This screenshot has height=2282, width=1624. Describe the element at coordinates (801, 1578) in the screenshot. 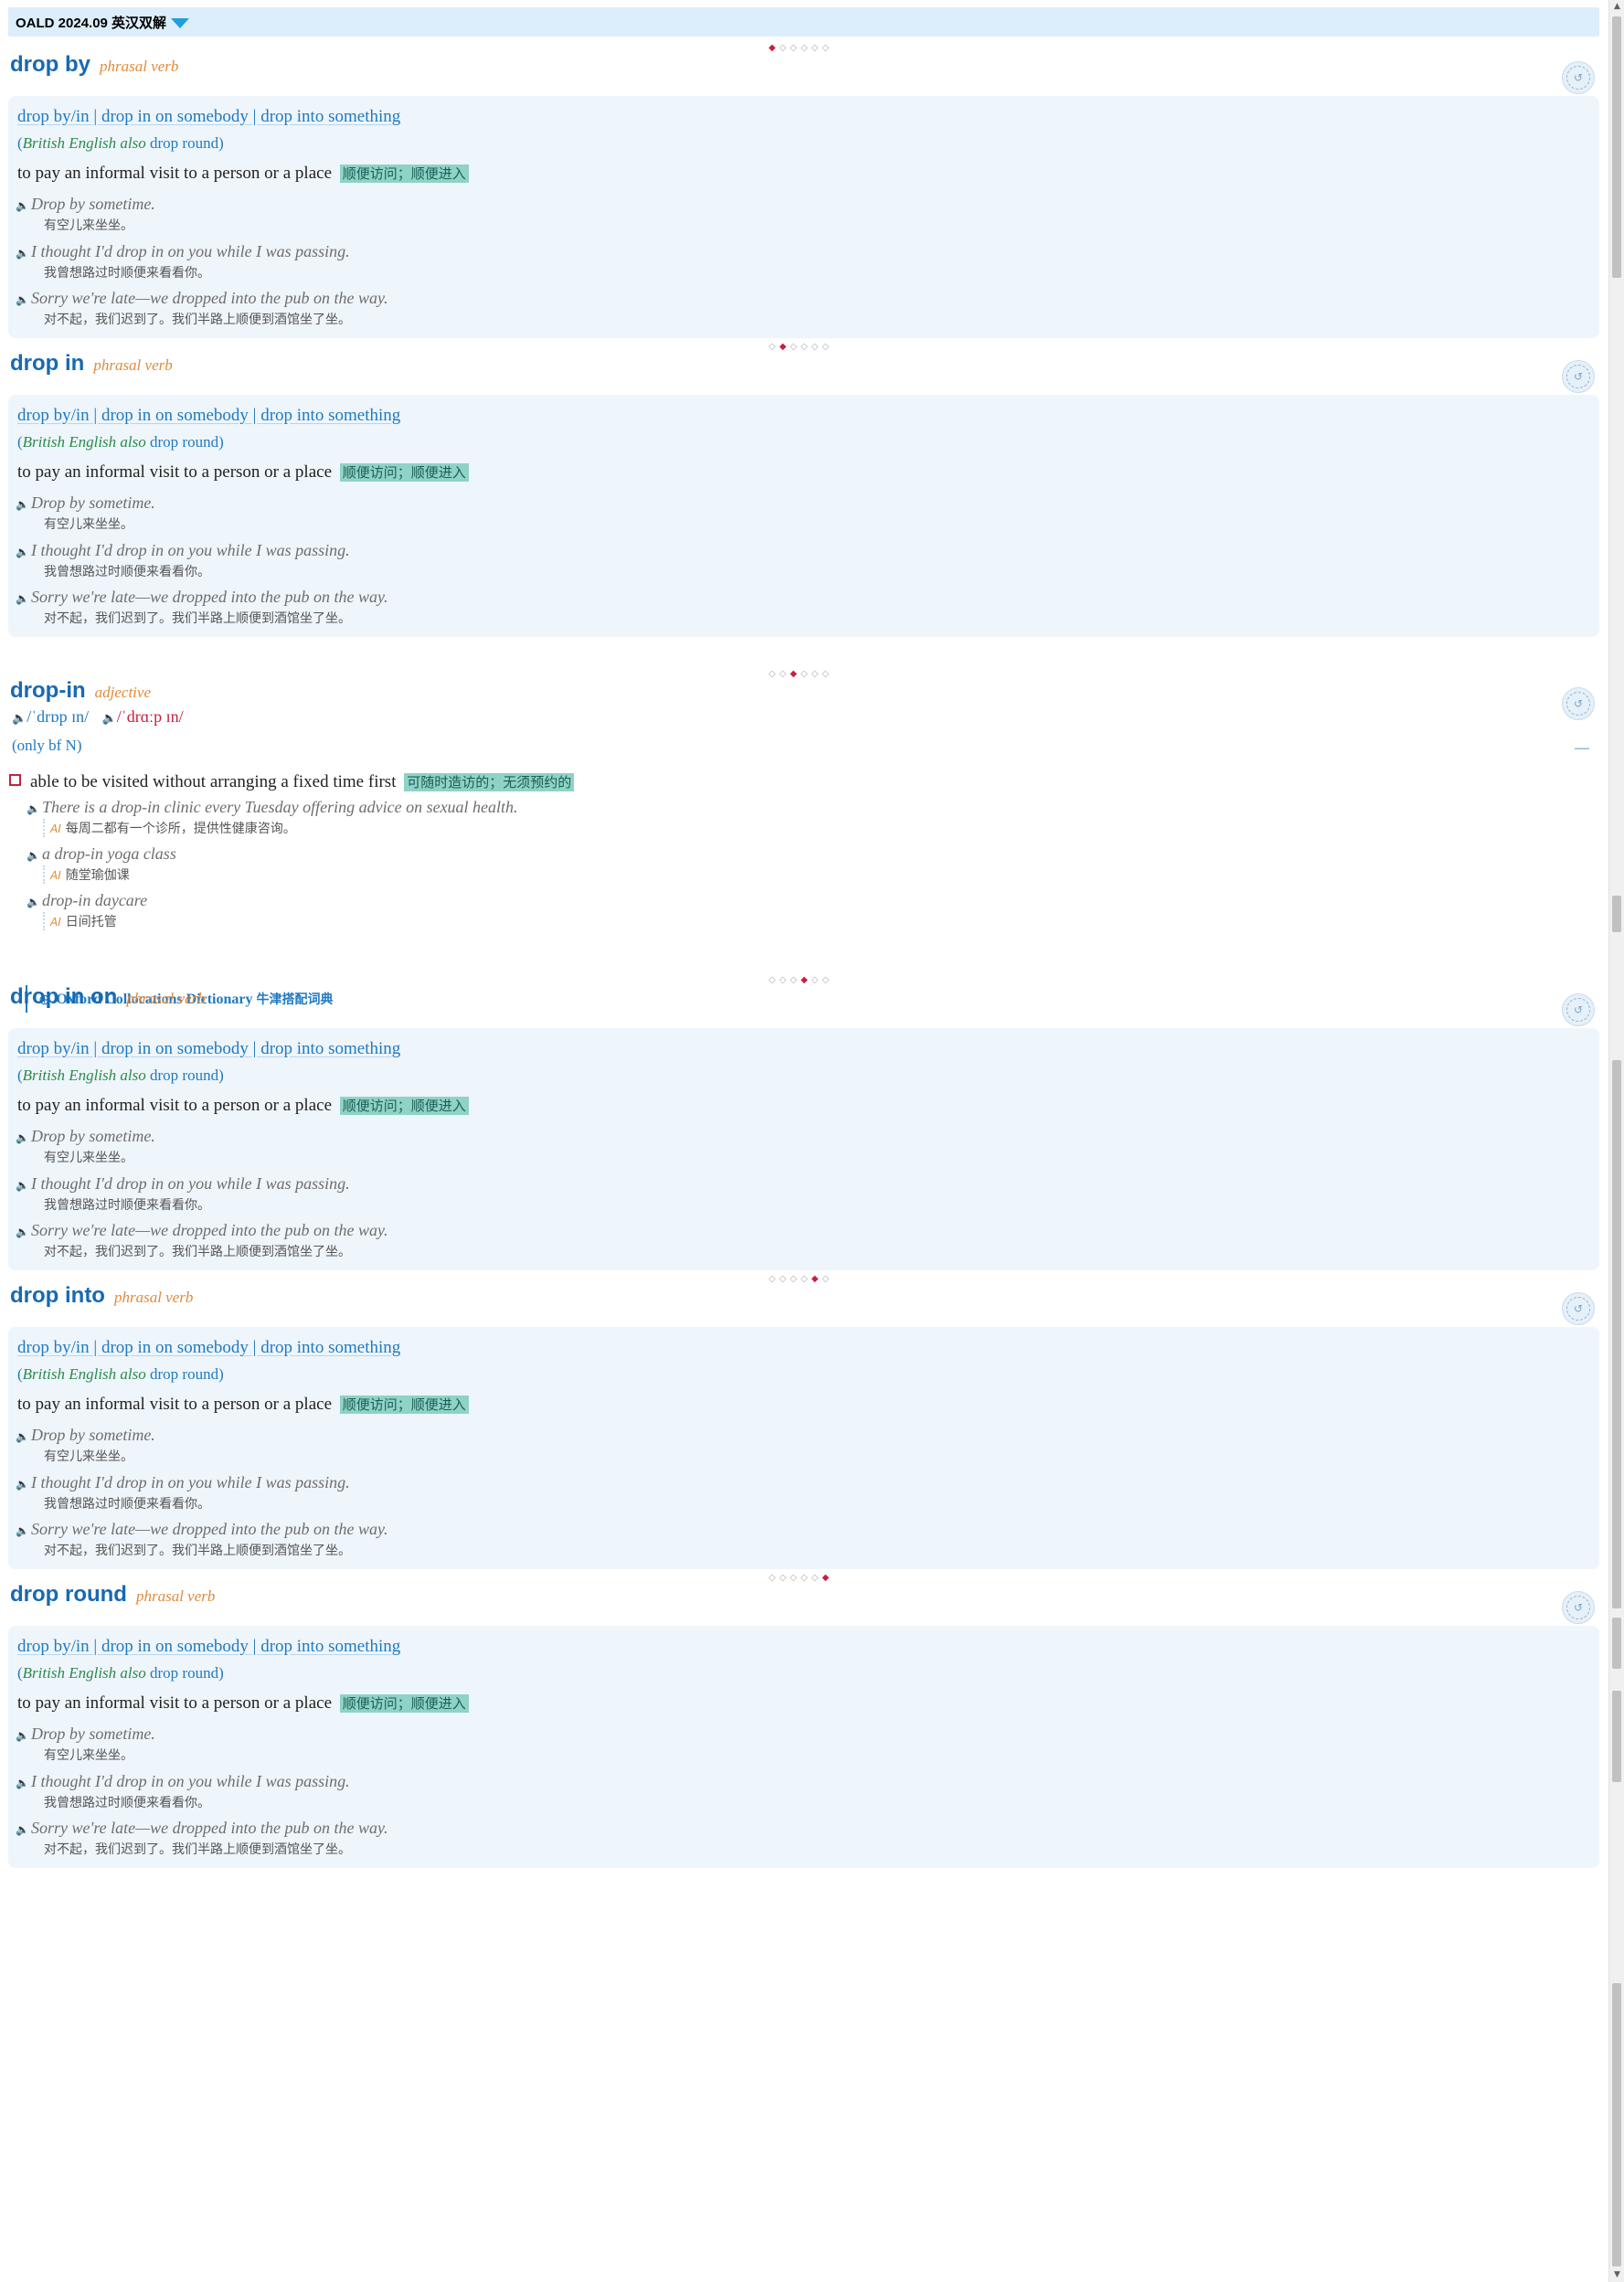

I see `entry-nav-diamonds: ◇◇◇◇◇◆` at that location.